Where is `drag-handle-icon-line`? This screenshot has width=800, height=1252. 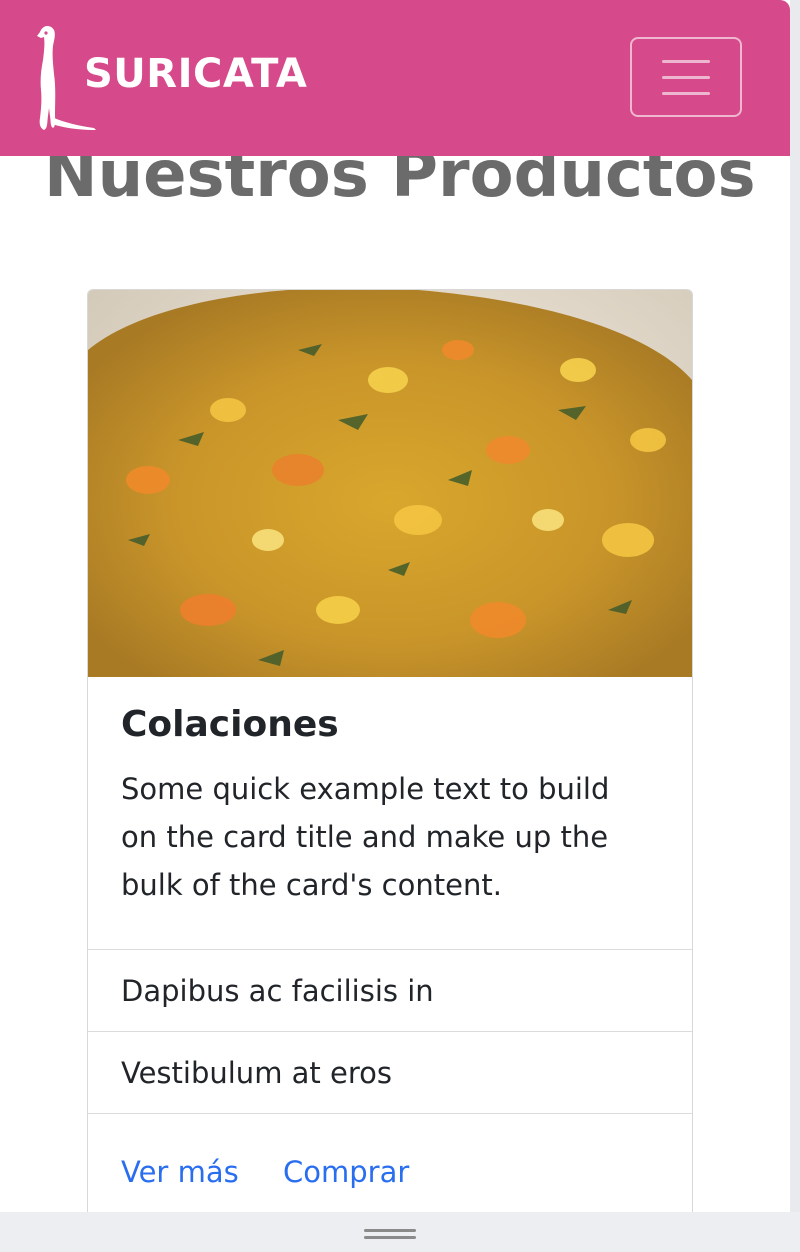 drag-handle-icon-line is located at coordinates (390, 1237).